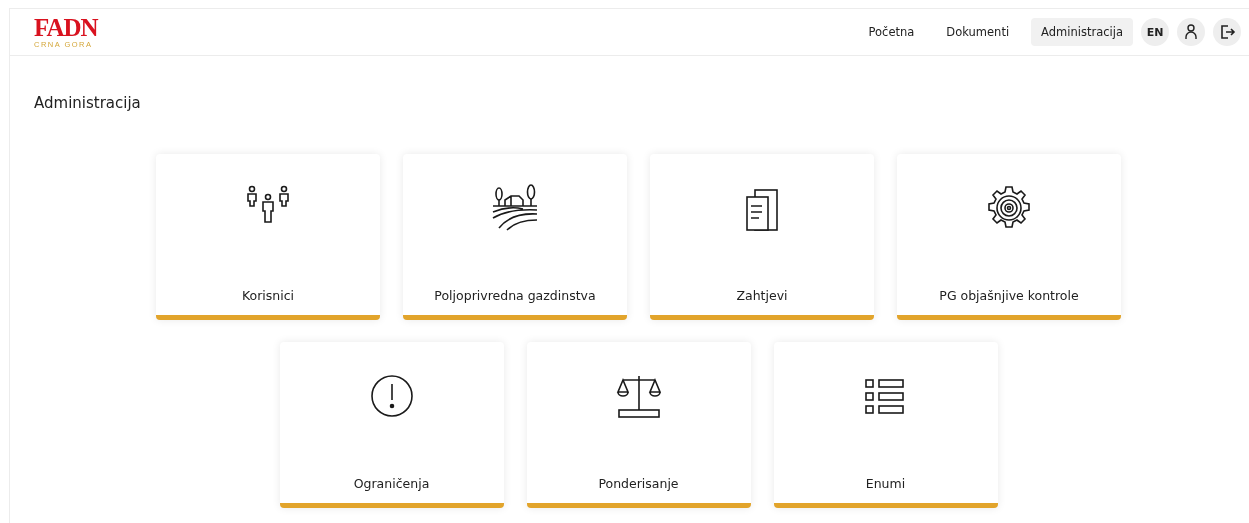  Describe the element at coordinates (762, 237) in the screenshot. I see `admin-card: Zahtjevi` at that location.